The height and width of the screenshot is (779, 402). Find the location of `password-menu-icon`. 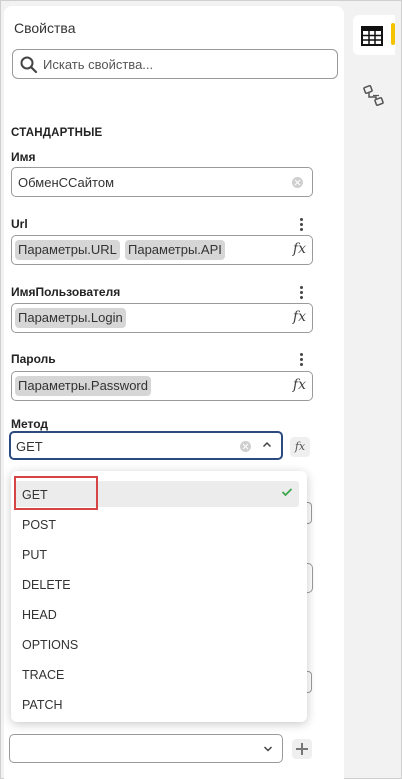

password-menu-icon is located at coordinates (302, 360).